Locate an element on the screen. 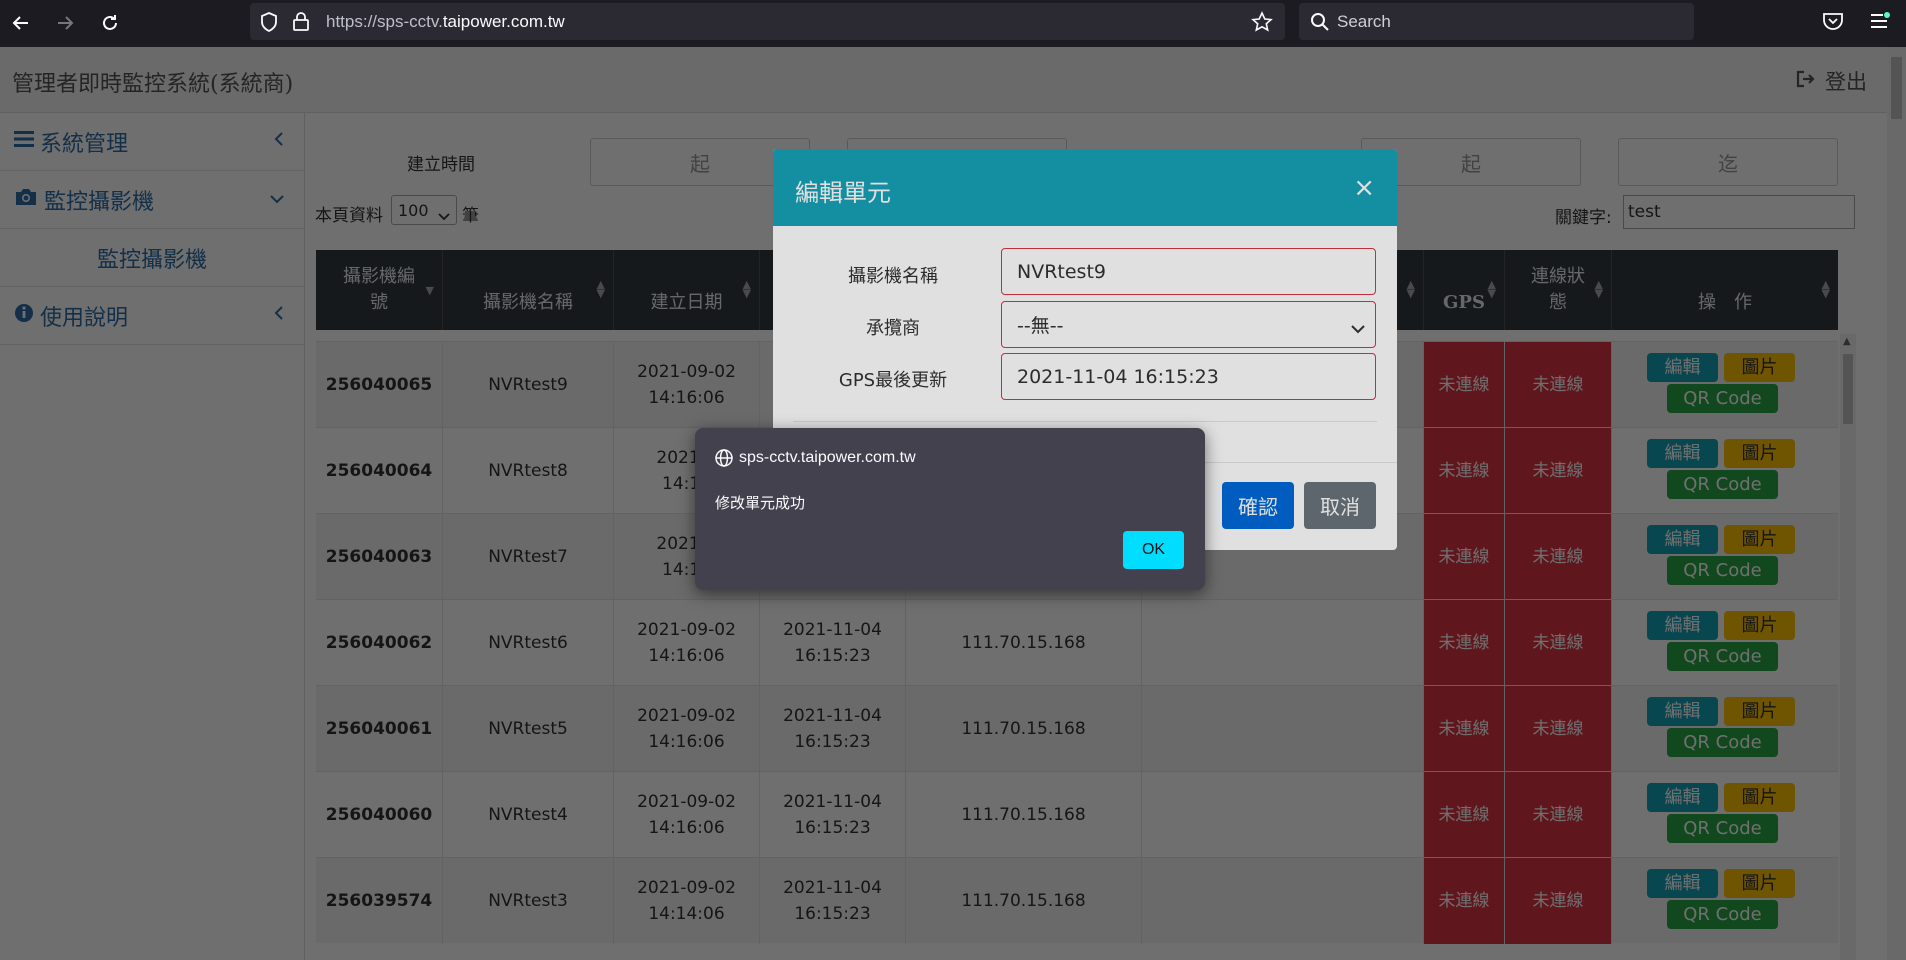  alert-message: 修改單元成功 is located at coordinates (760, 503).